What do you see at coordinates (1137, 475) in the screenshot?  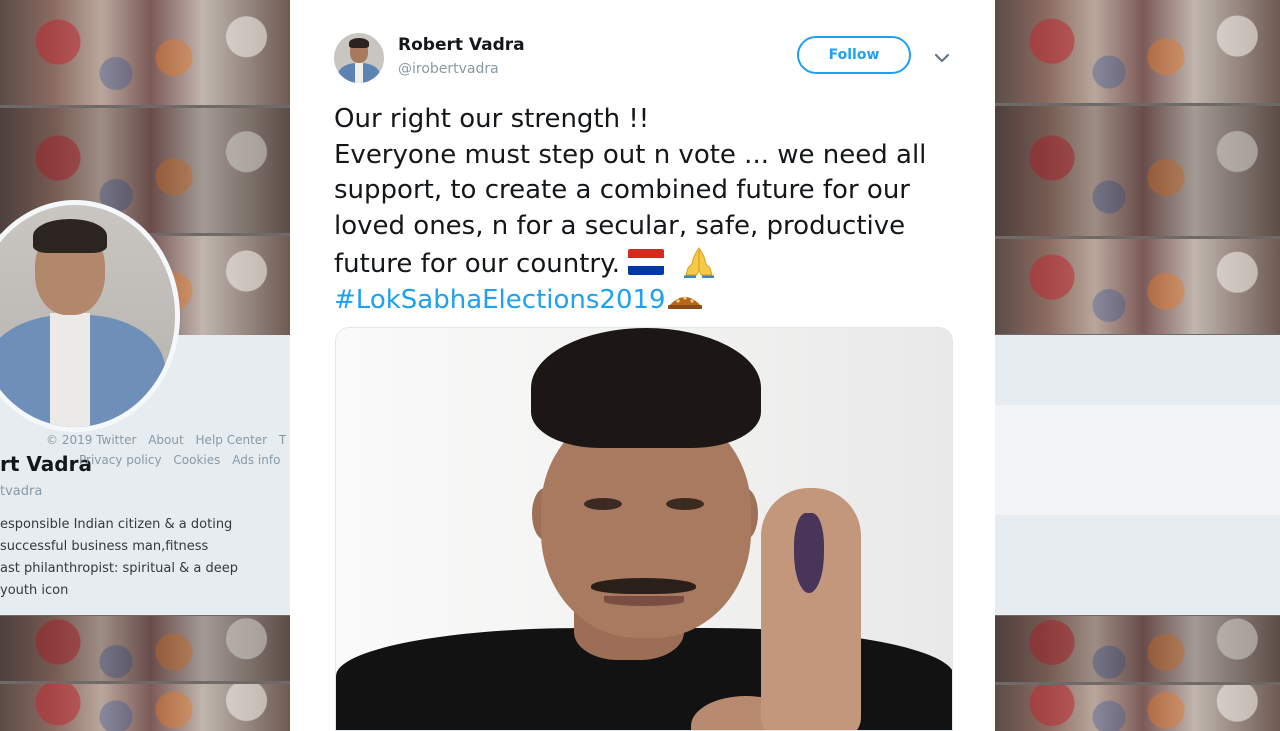 I see `sidebar-panel` at bounding box center [1137, 475].